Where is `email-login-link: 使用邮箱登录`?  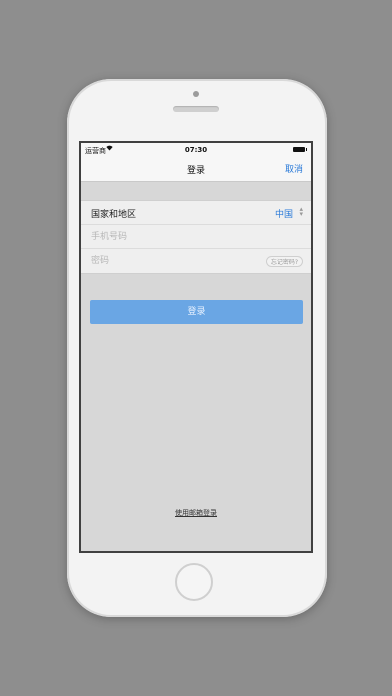
email-login-link: 使用邮箱登录 is located at coordinates (196, 513).